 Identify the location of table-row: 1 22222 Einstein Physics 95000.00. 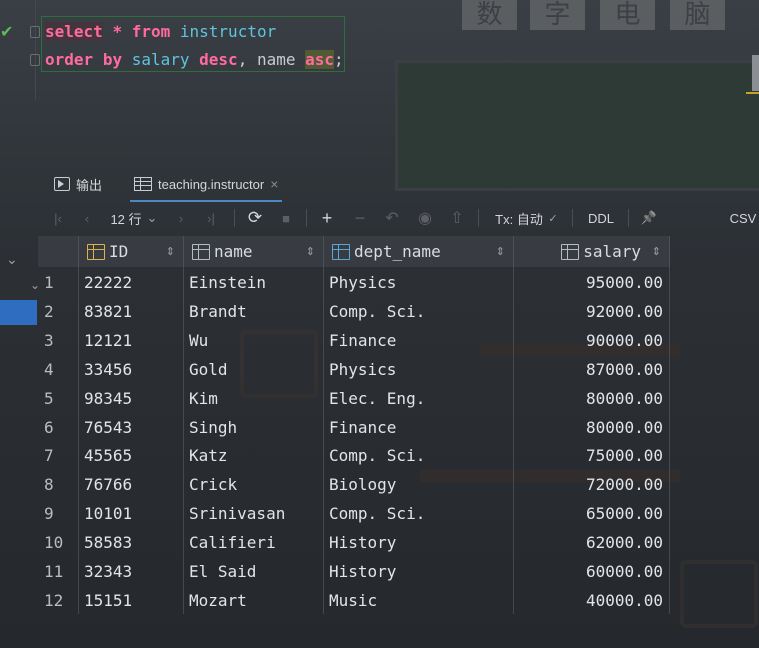
(353, 282).